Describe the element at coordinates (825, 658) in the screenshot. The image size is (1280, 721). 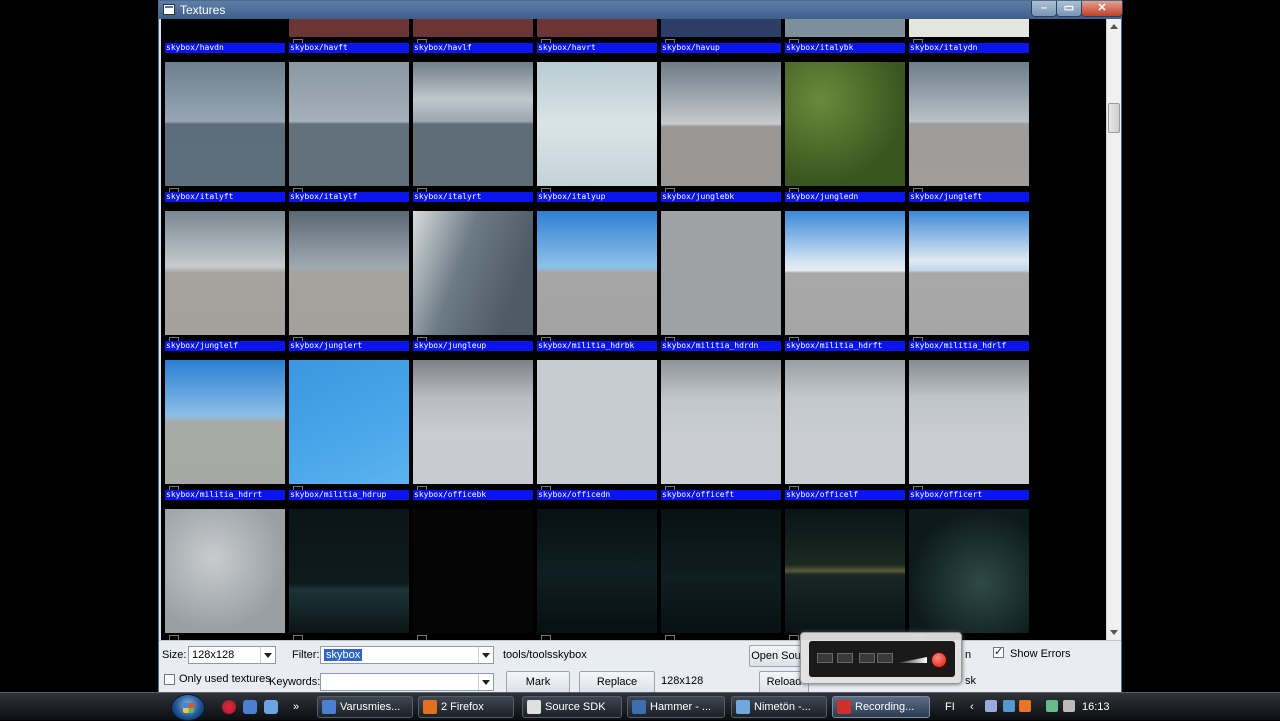
I see `record-source-icon` at that location.